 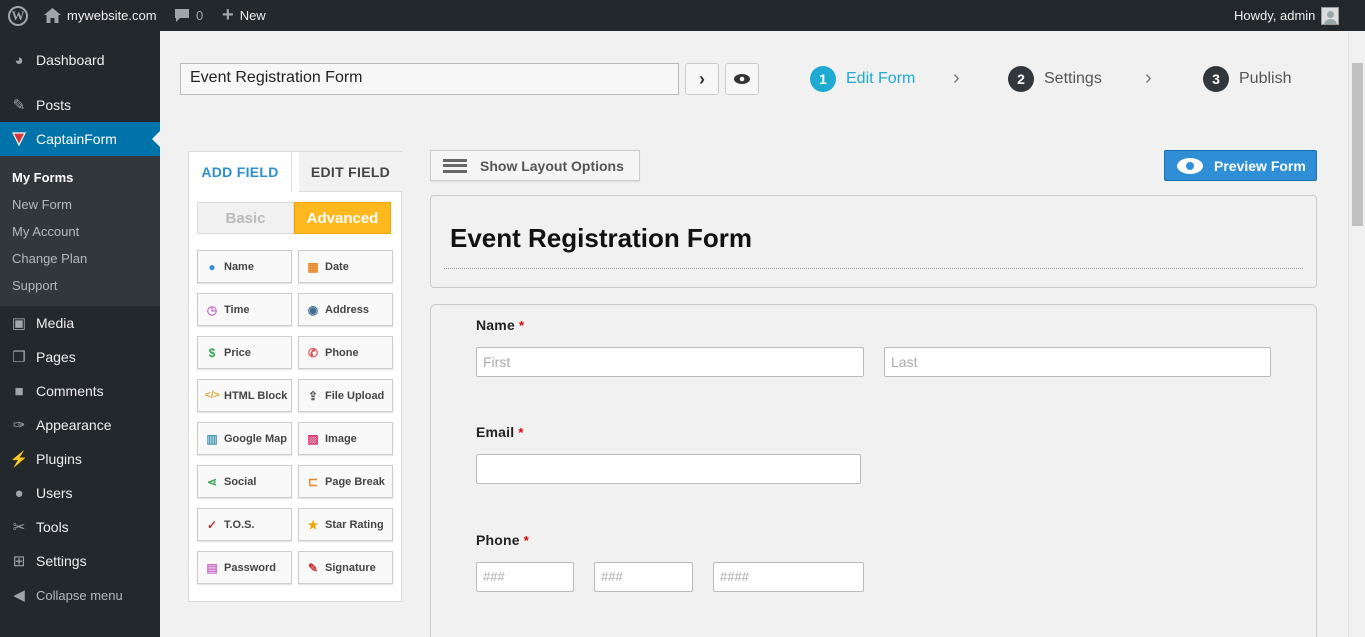 I want to click on form-name-input: Event Registration Form, so click(x=429, y=79).